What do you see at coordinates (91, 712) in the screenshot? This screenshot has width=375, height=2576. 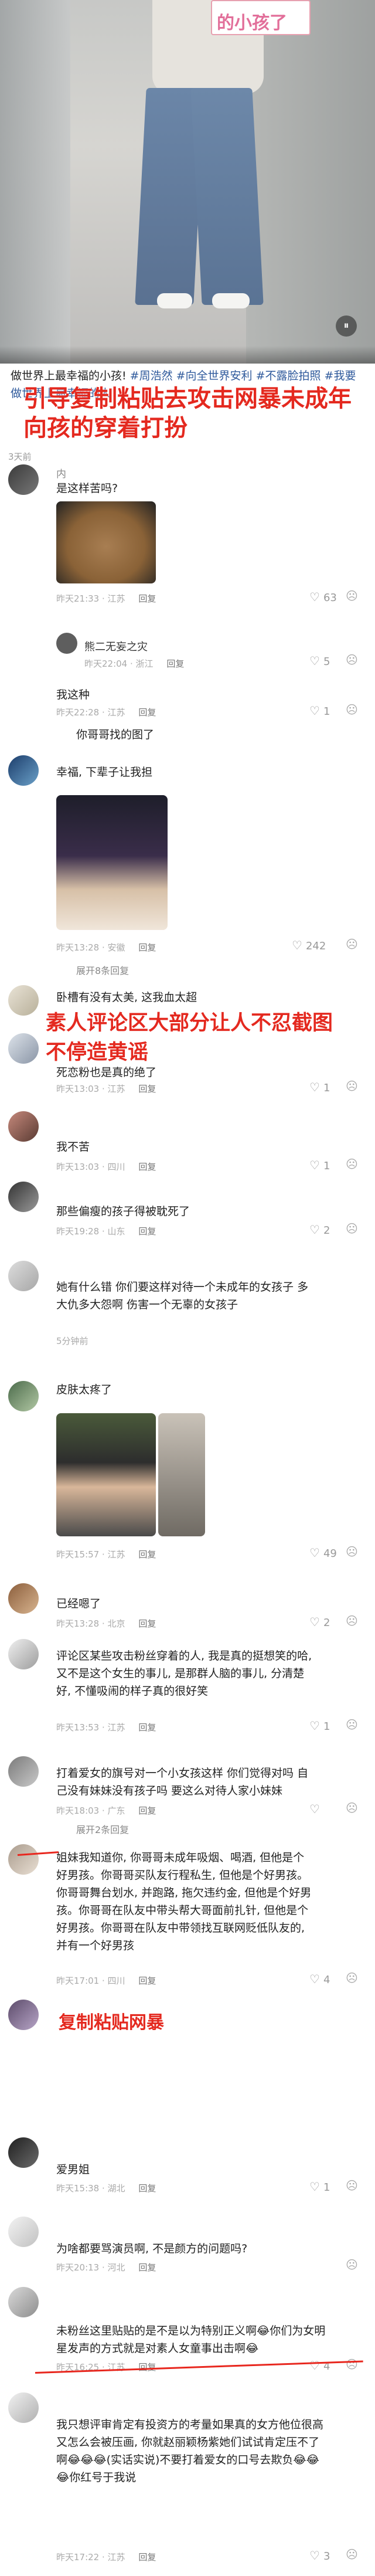 I see `comment-time: 昨天22:28 · 江苏` at bounding box center [91, 712].